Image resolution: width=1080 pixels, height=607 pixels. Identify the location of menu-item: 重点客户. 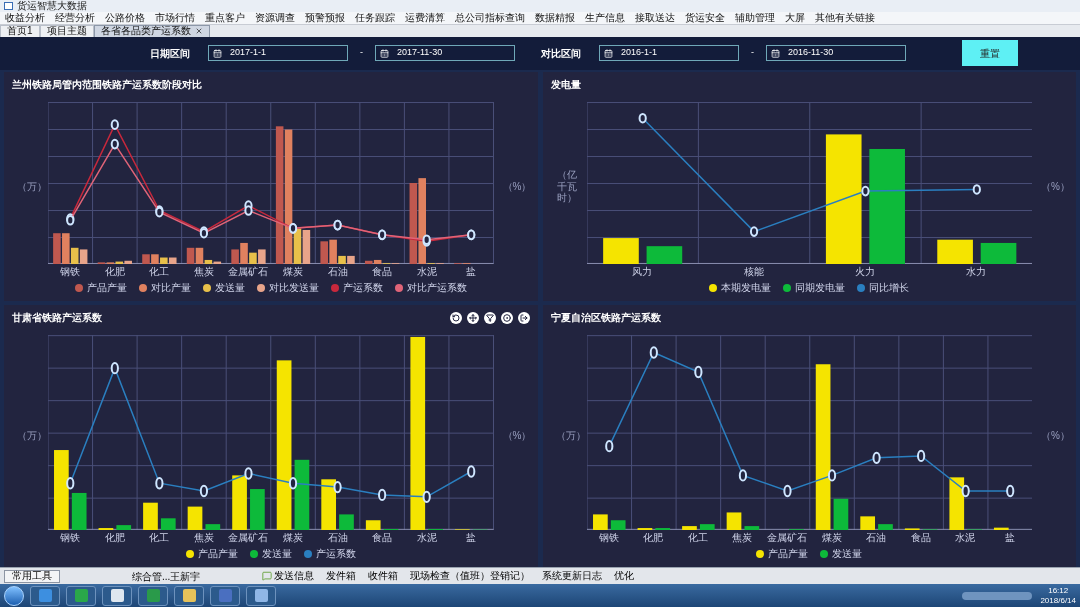
(225, 17).